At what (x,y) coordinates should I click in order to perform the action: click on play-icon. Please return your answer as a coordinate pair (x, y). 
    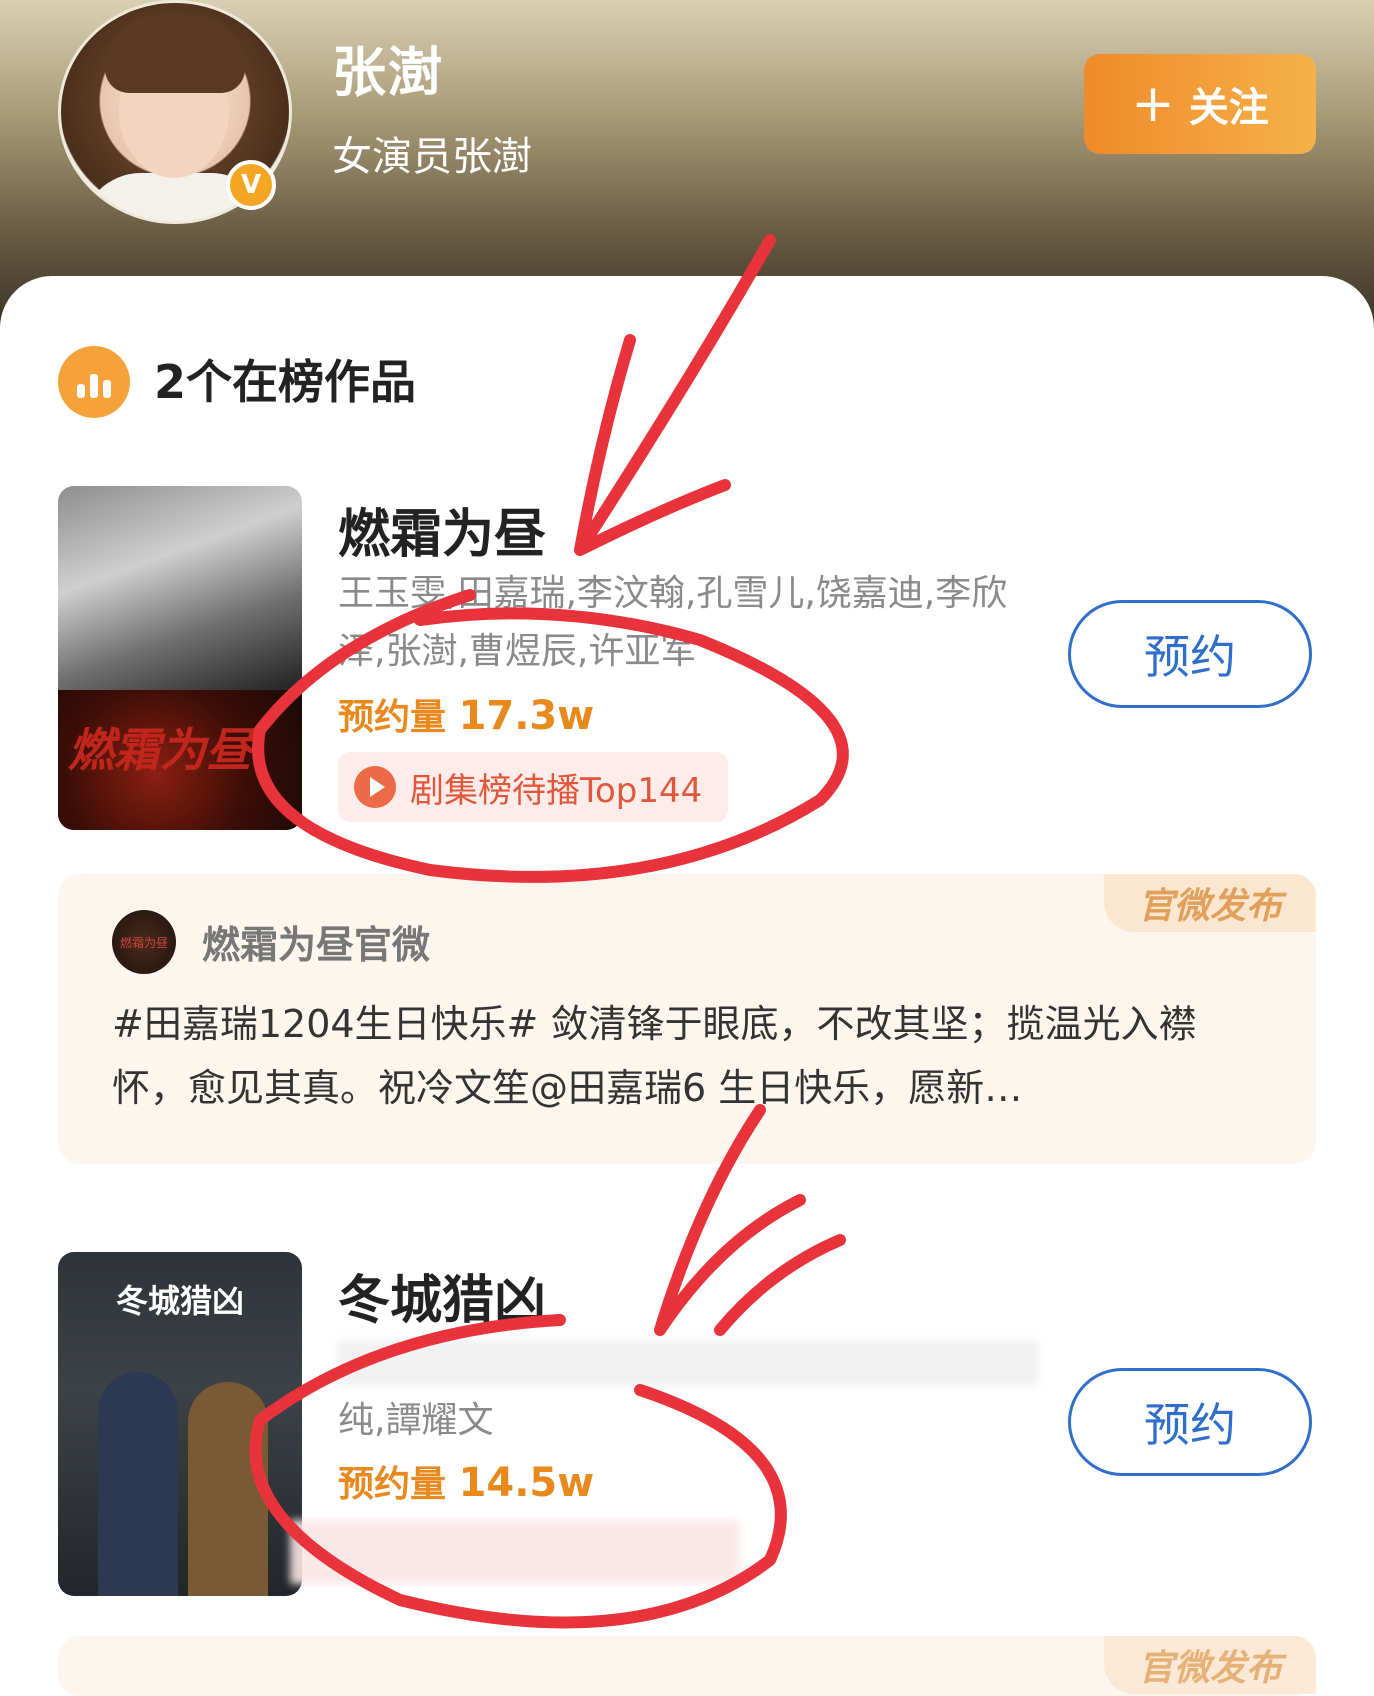
    Looking at the image, I should click on (375, 787).